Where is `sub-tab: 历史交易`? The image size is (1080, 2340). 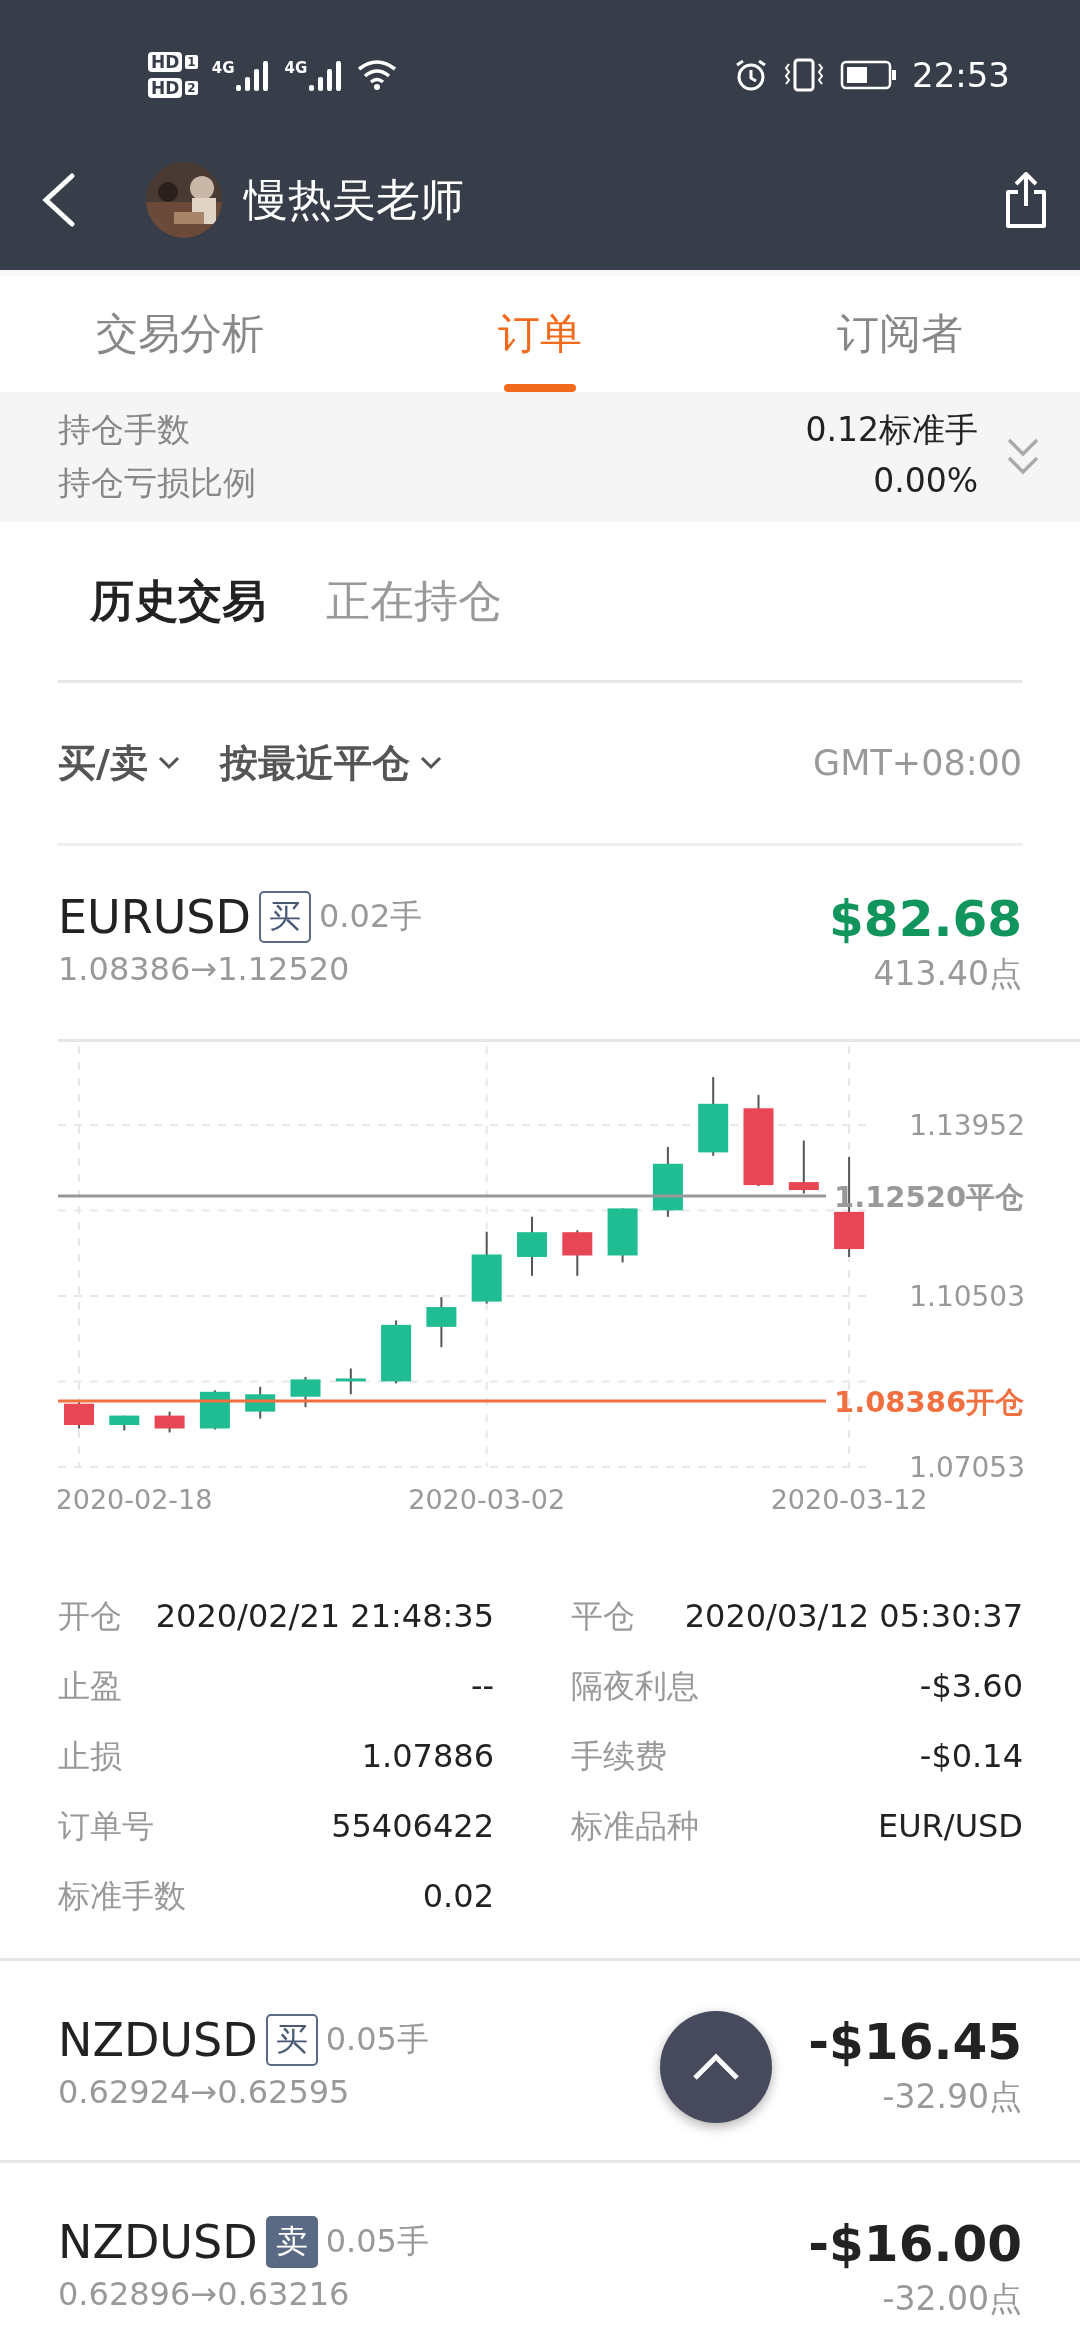
sub-tab: 历史交易 is located at coordinates (178, 601).